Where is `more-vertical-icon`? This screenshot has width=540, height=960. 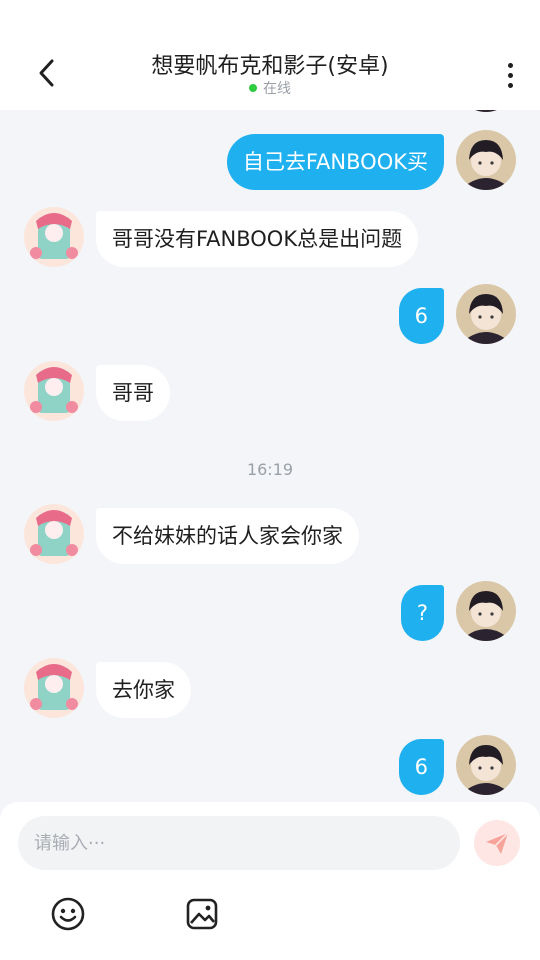 more-vertical-icon is located at coordinates (510, 65).